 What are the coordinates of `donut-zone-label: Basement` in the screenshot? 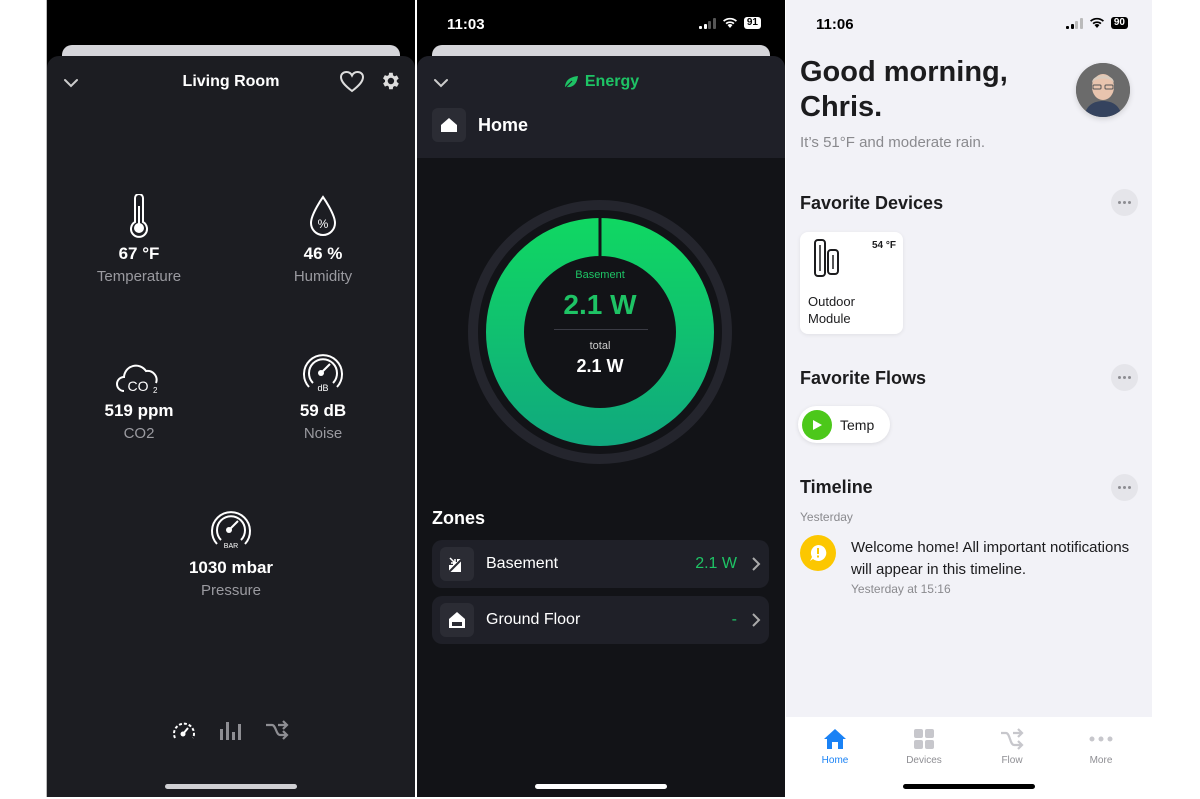 It's located at (600, 275).